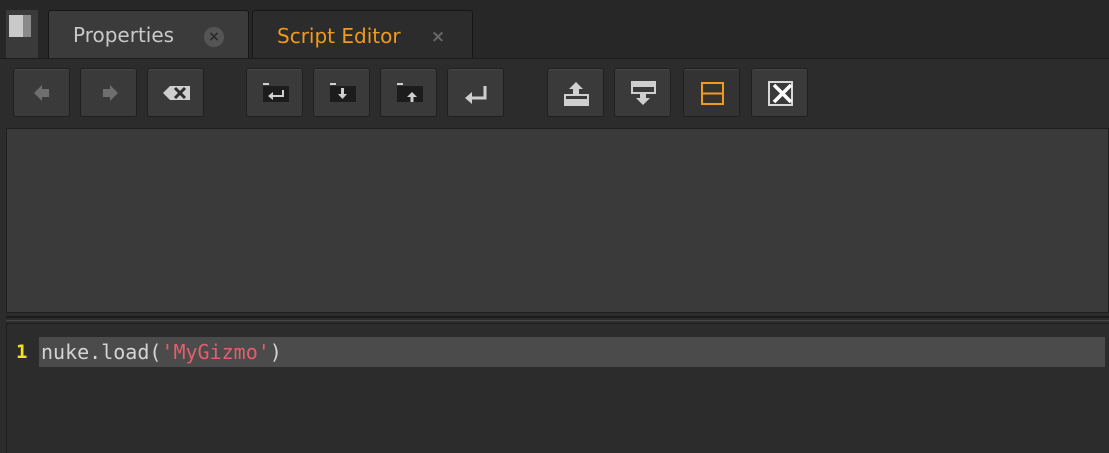 Image resolution: width=1109 pixels, height=453 pixels. I want to click on previous-script-icon, so click(41, 93).